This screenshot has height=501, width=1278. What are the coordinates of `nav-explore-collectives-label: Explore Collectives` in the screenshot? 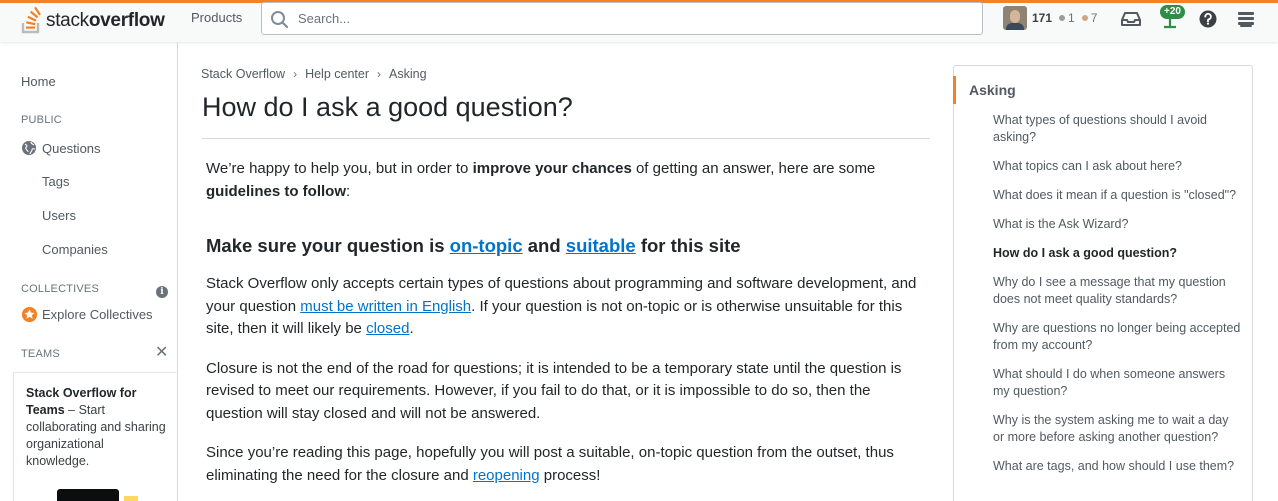 It's located at (97, 314).